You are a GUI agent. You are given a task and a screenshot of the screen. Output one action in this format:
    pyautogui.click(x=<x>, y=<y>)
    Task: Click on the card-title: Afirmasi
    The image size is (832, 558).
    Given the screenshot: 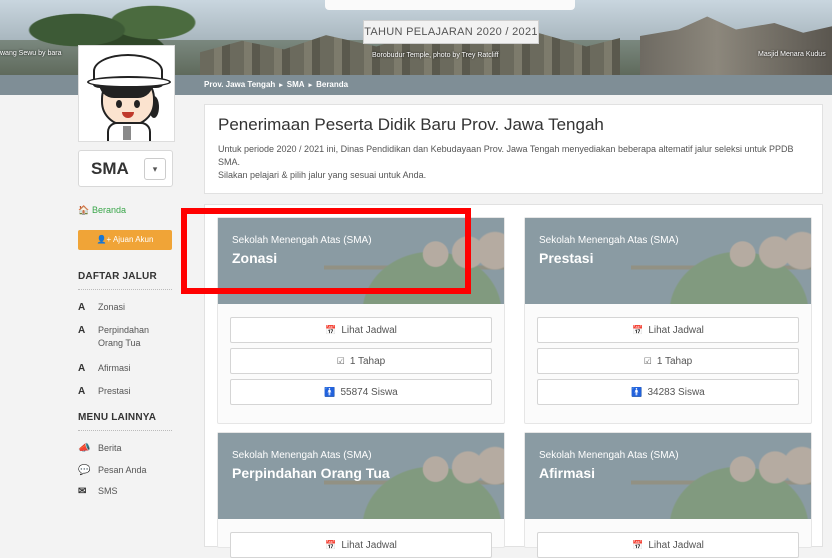 What is the action you would take?
    pyautogui.click(x=567, y=473)
    